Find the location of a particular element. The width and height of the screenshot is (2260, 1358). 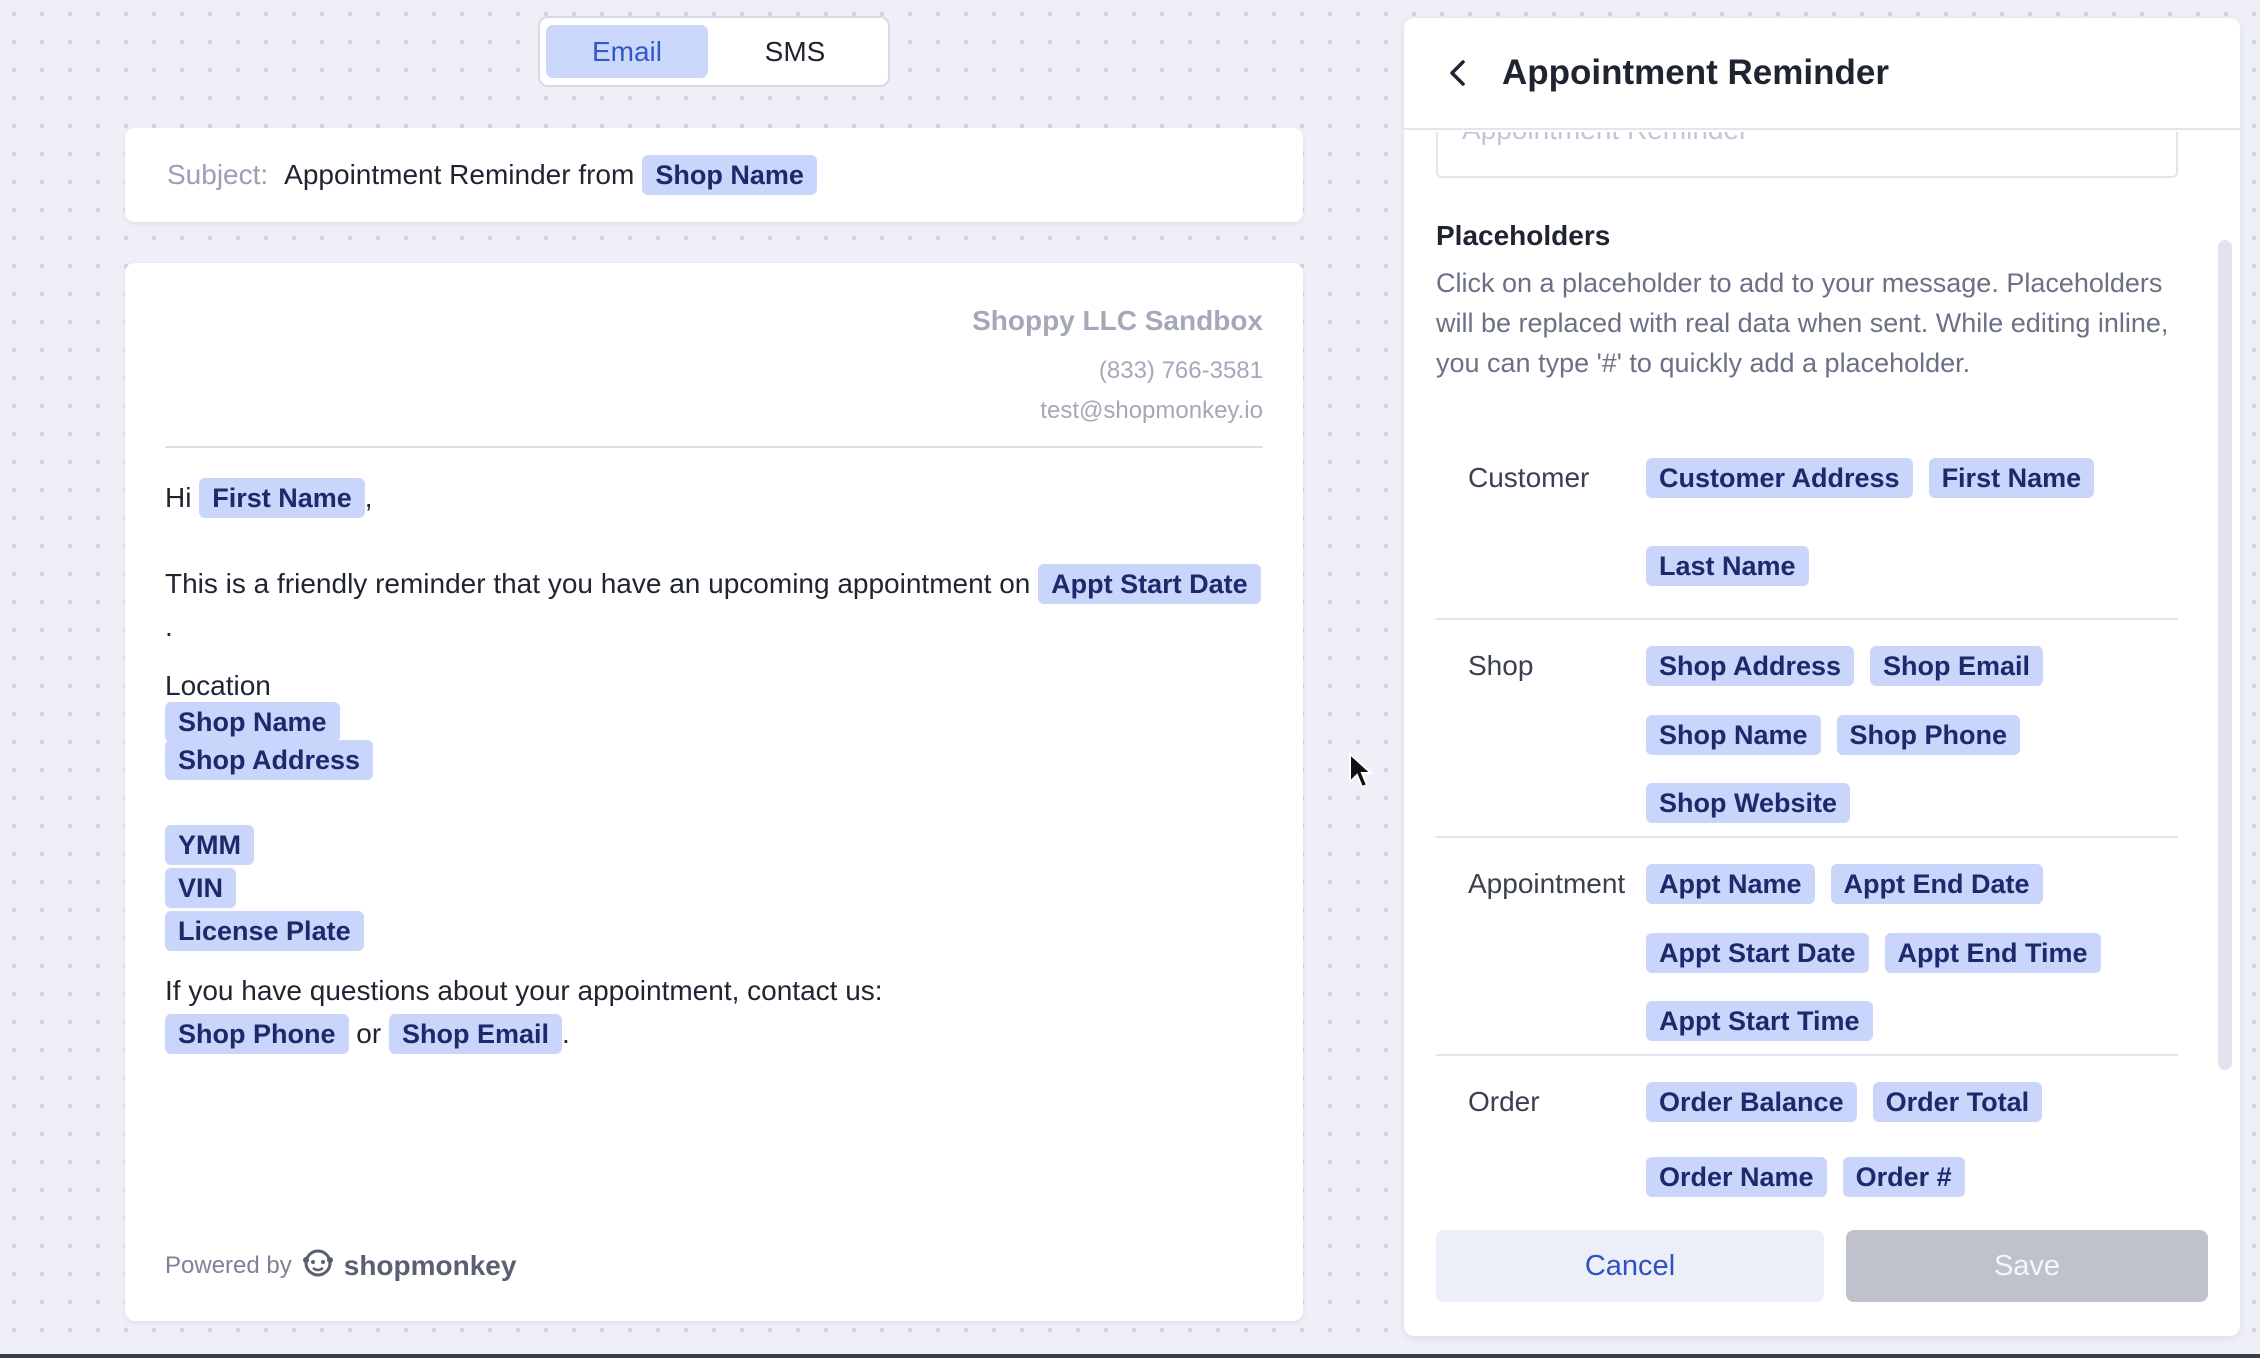

contact-end: . is located at coordinates (566, 1033).